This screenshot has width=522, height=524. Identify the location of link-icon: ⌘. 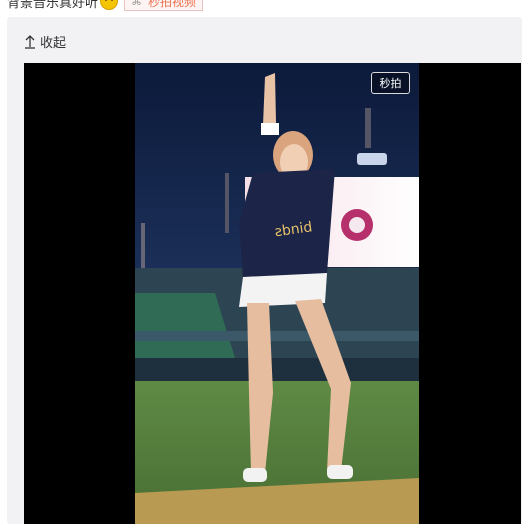
(137, 4).